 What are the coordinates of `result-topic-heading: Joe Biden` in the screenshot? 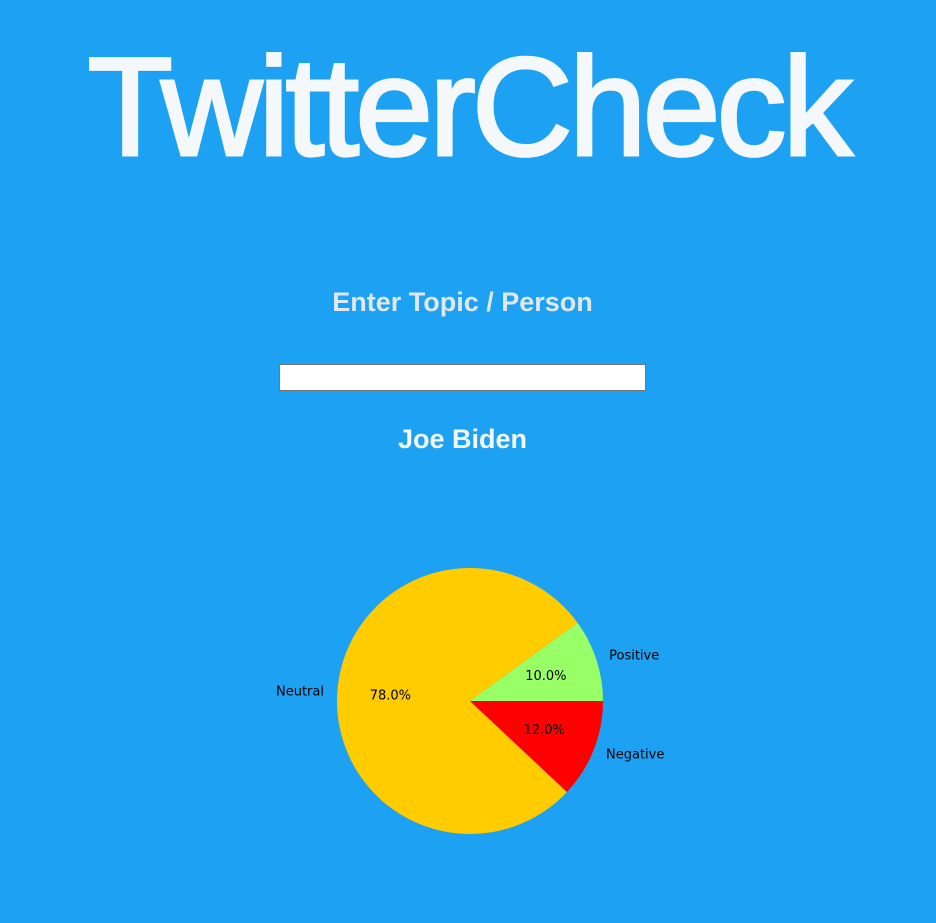 It's located at (462, 439).